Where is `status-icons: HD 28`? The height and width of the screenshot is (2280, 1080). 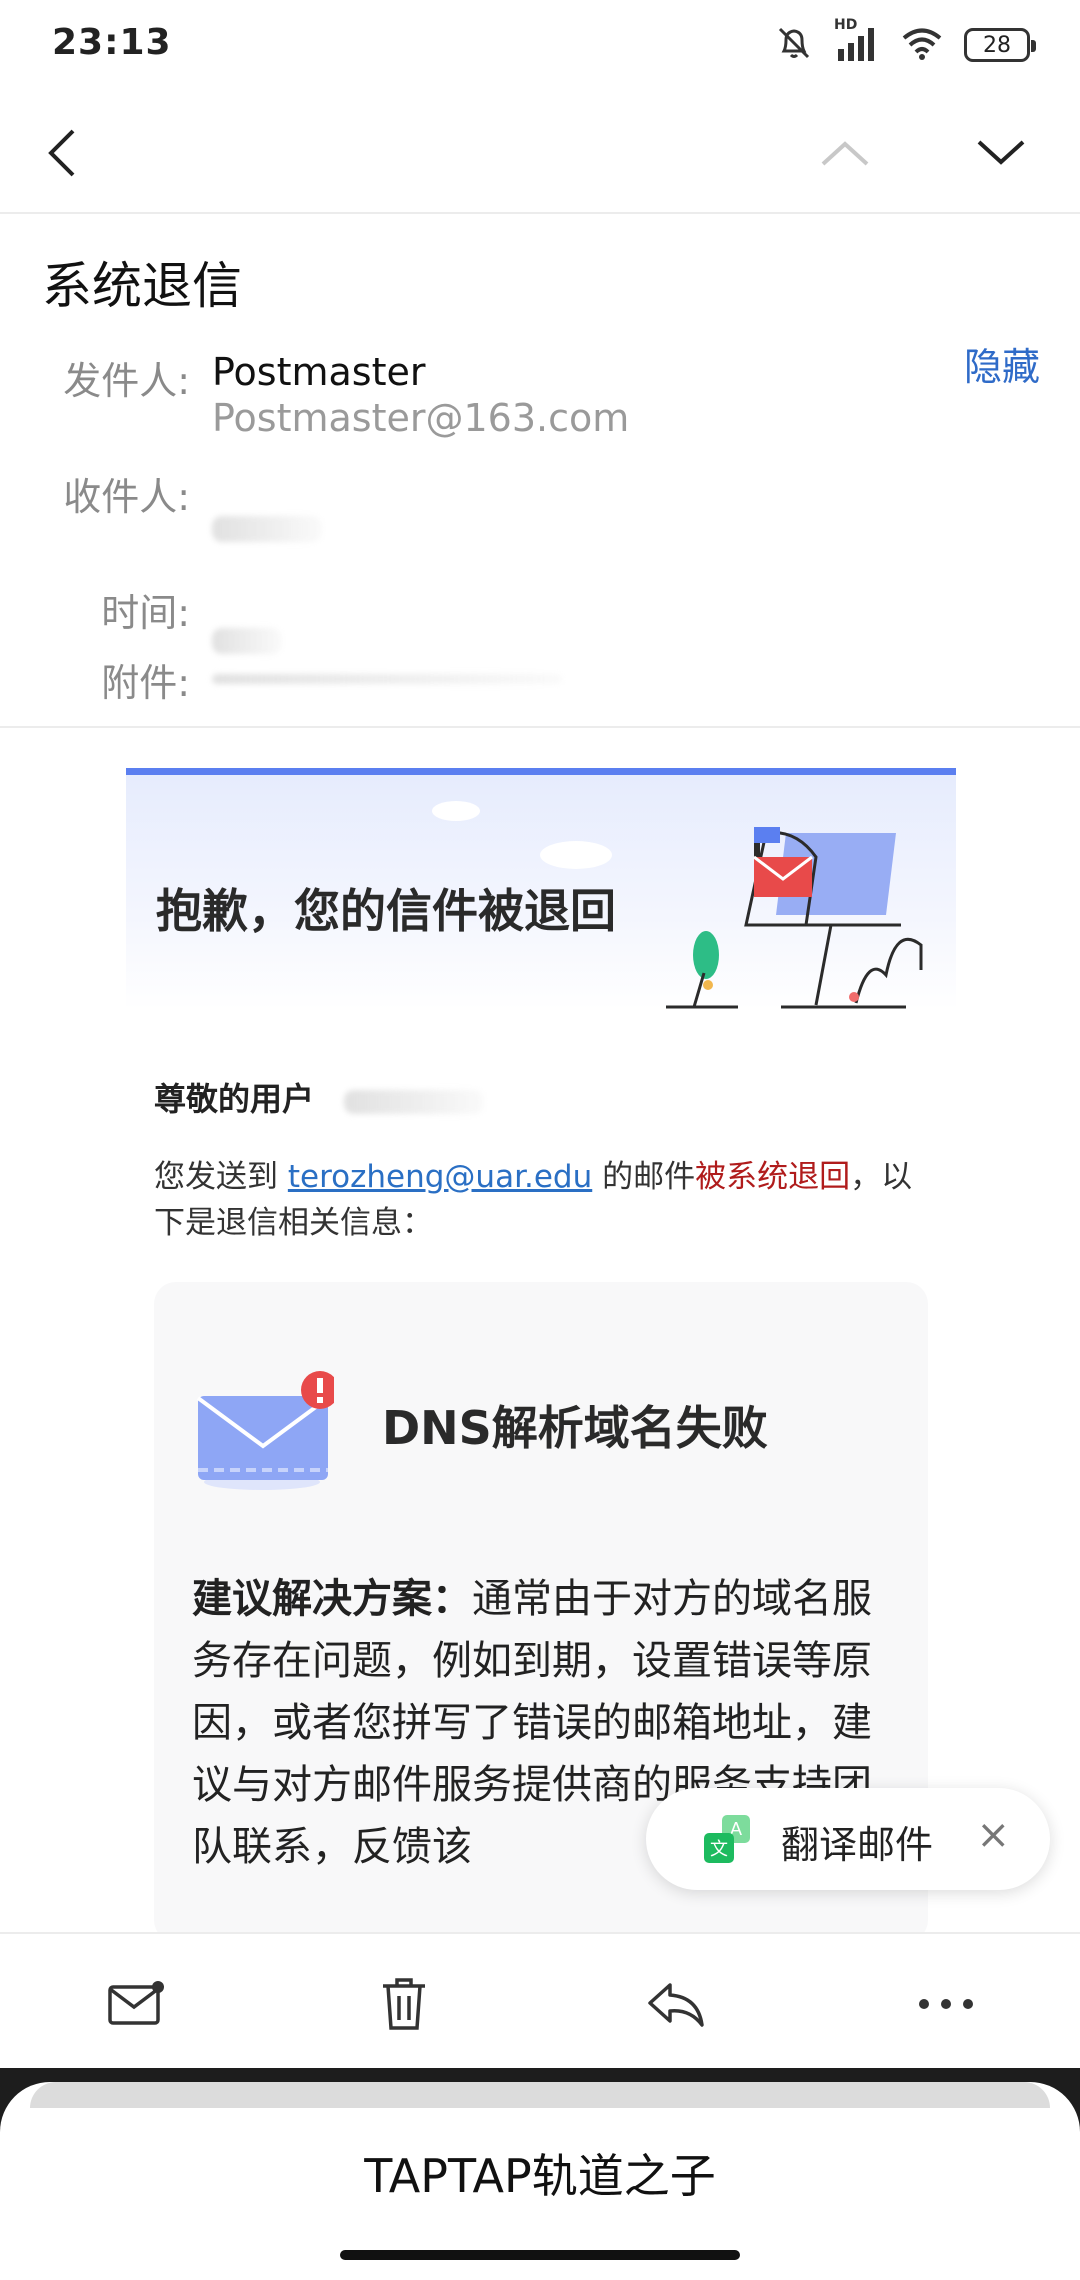
status-icons: HD 28 is located at coordinates (905, 42).